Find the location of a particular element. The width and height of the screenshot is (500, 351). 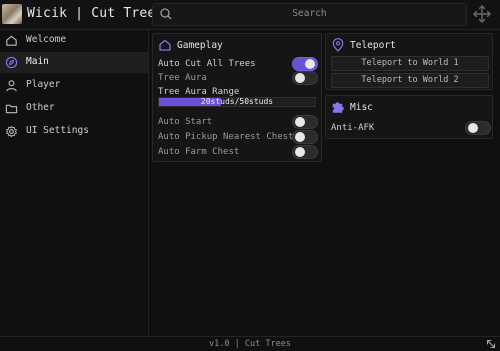

auto-start-label: Auto Start is located at coordinates (185, 122).